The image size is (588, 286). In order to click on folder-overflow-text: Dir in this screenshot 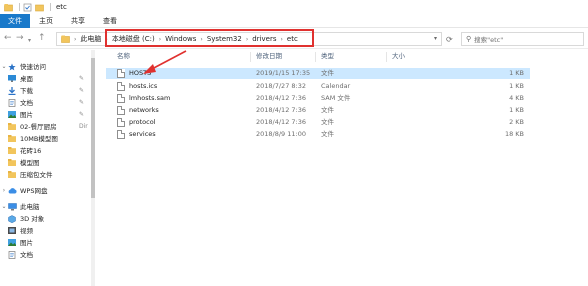, I will do `click(83, 126)`.